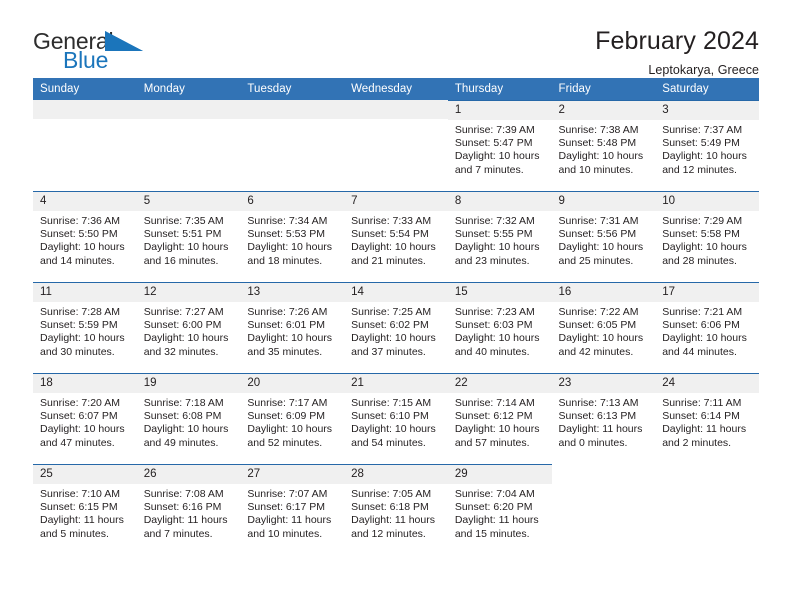 This screenshot has height=612, width=792. What do you see at coordinates (188, 474) in the screenshot?
I see `day-number: 26` at bounding box center [188, 474].